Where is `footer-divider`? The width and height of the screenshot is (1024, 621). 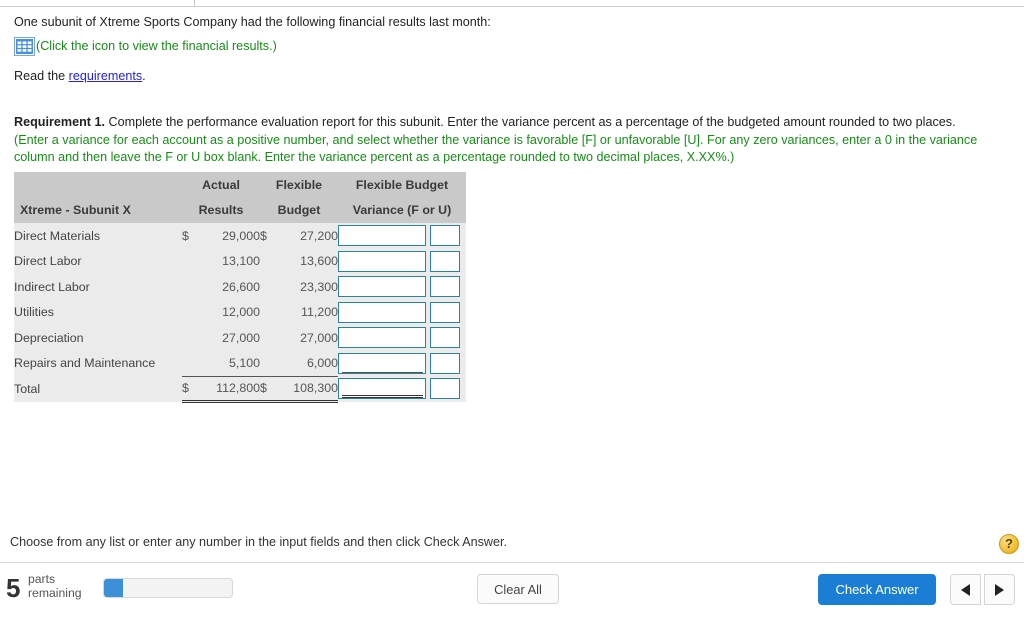 footer-divider is located at coordinates (512, 562).